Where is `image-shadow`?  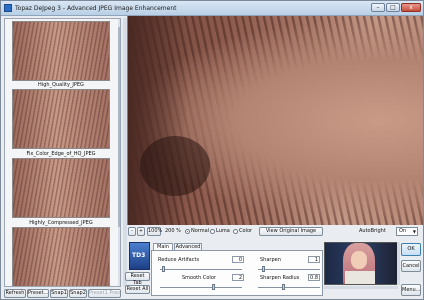
image-shadow is located at coordinates (175, 166).